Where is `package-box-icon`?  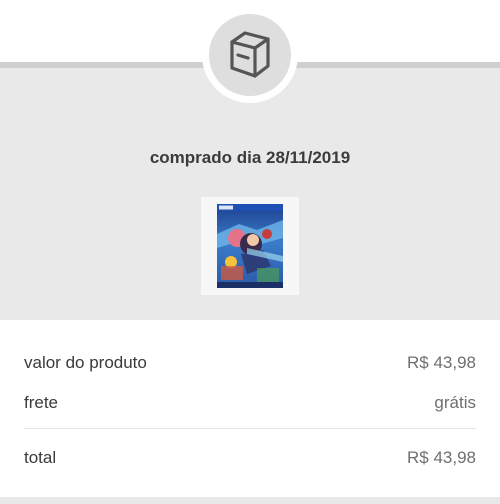 package-box-icon is located at coordinates (250, 54).